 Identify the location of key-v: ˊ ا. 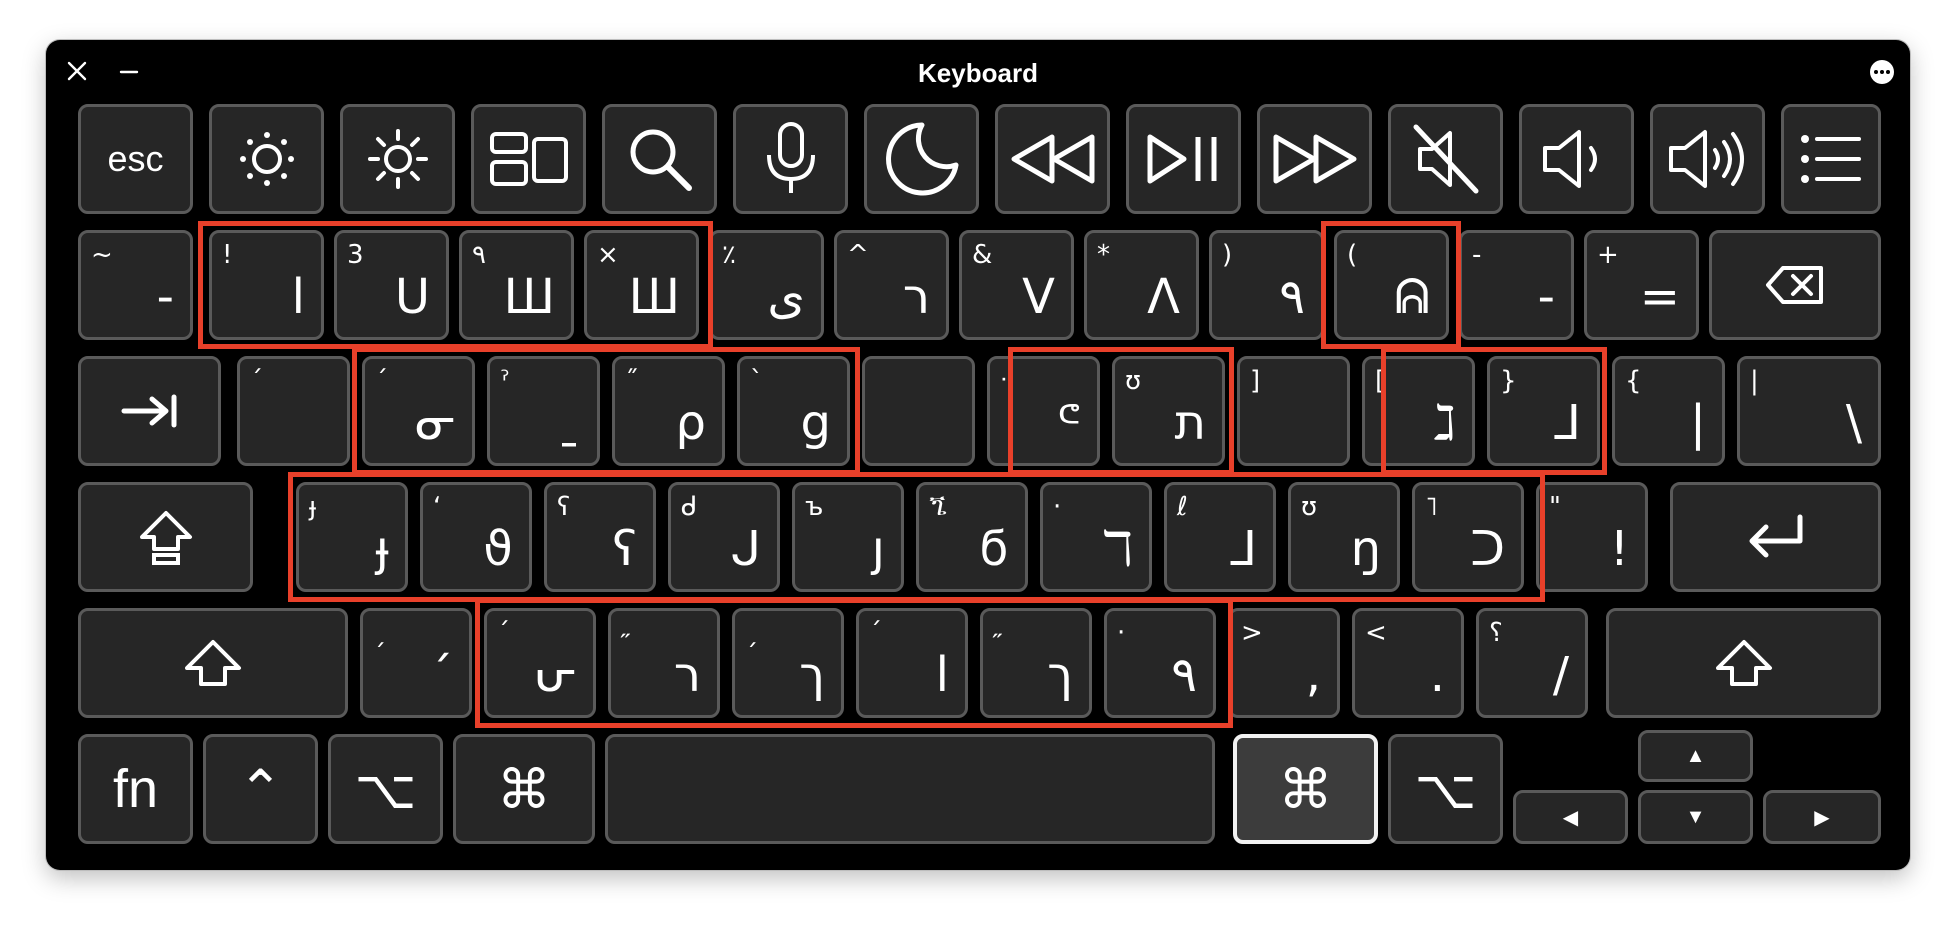
(912, 663).